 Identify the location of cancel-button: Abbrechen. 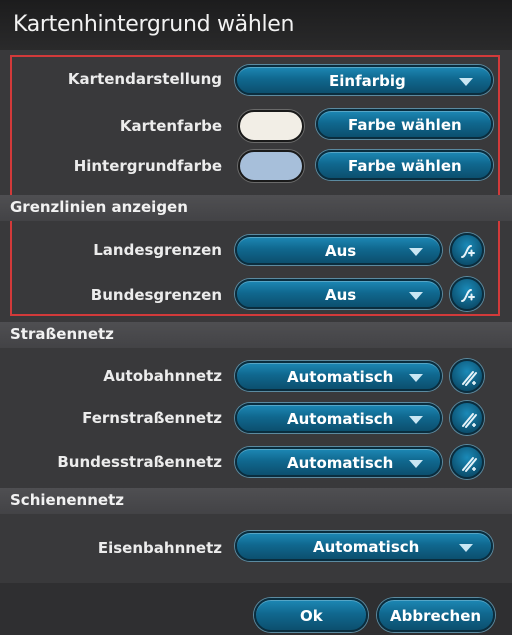
(436, 615).